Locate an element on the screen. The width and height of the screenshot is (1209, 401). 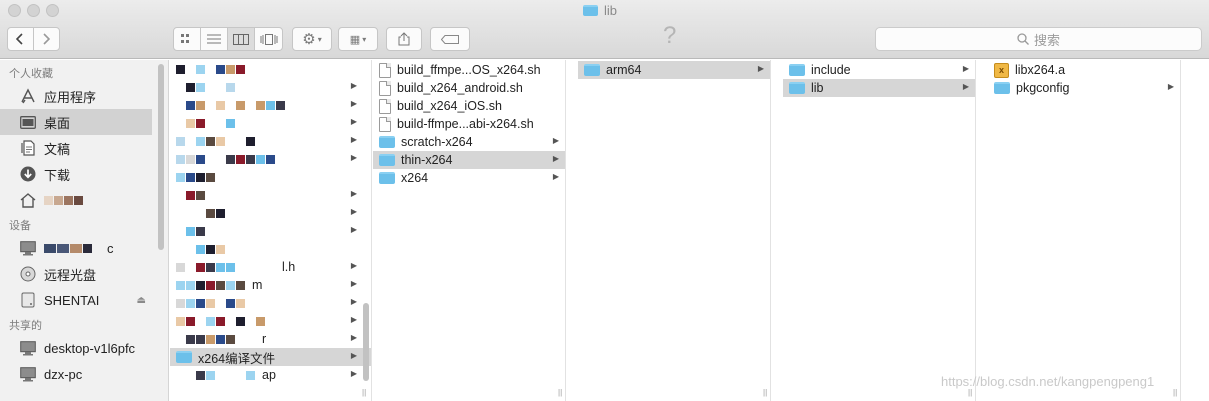
list-item: m ▶ is located at coordinates (270, 285).